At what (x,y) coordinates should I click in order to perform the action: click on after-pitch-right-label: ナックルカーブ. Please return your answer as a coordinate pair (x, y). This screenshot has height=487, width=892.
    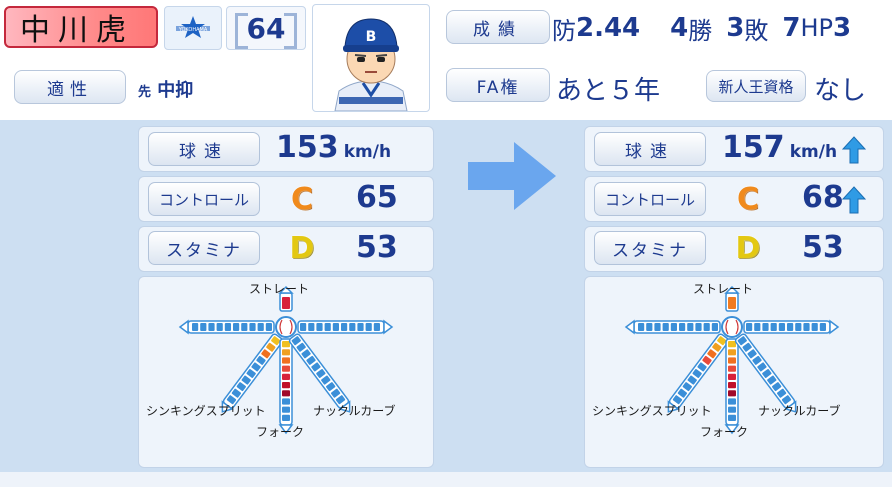
    Looking at the image, I should click on (799, 411).